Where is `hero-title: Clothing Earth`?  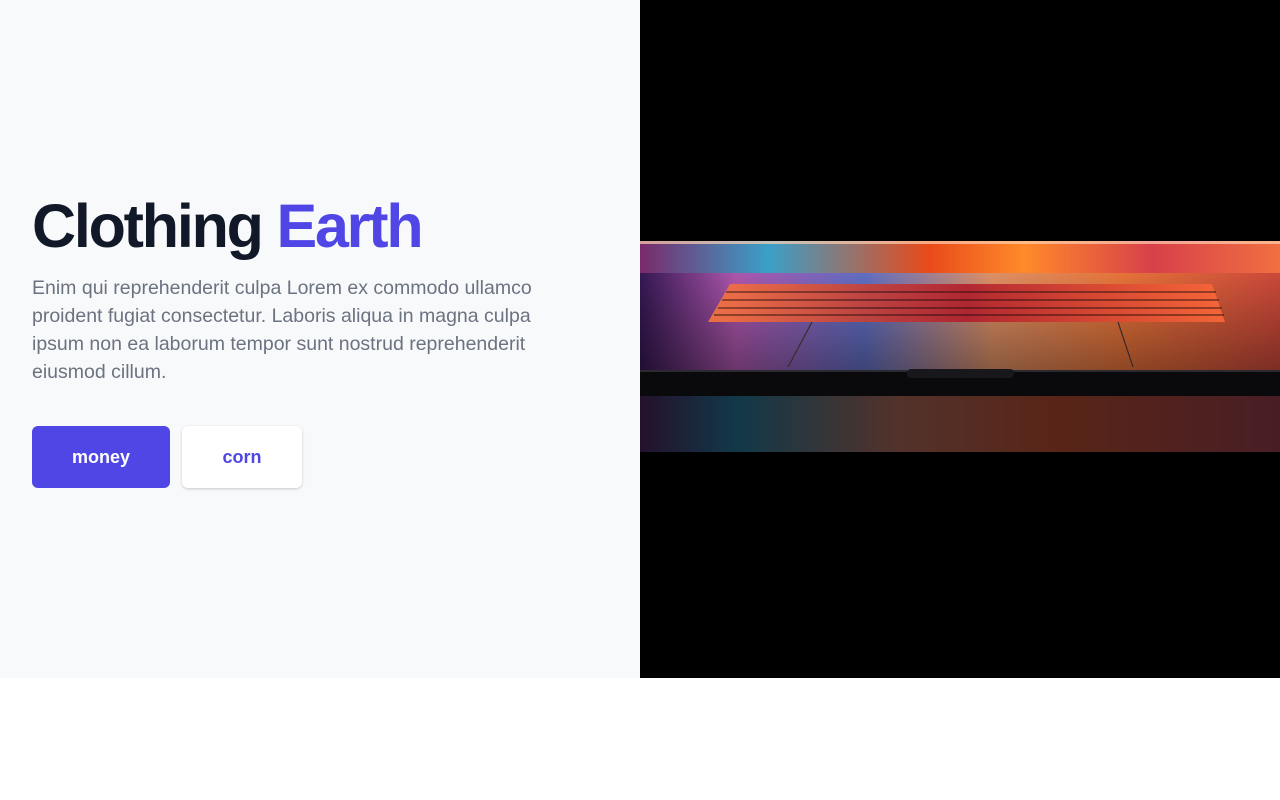 hero-title: Clothing Earth is located at coordinates (302, 226).